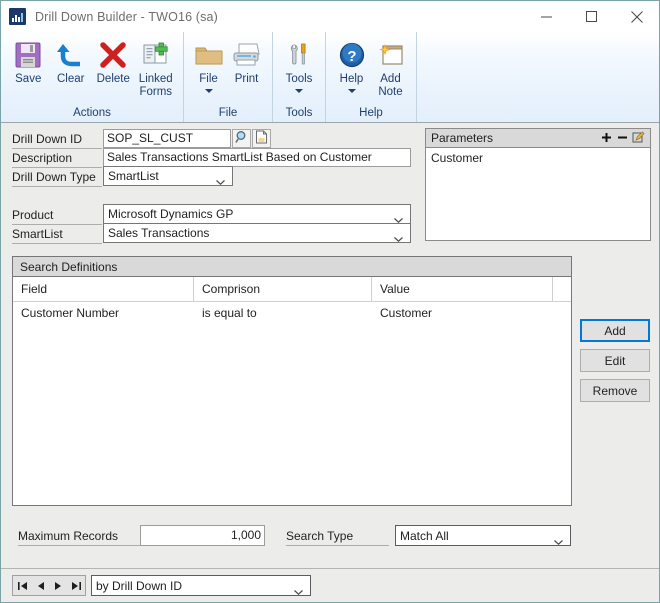 The width and height of the screenshot is (660, 603). I want to click on delete-button: Delete, so click(113, 61).